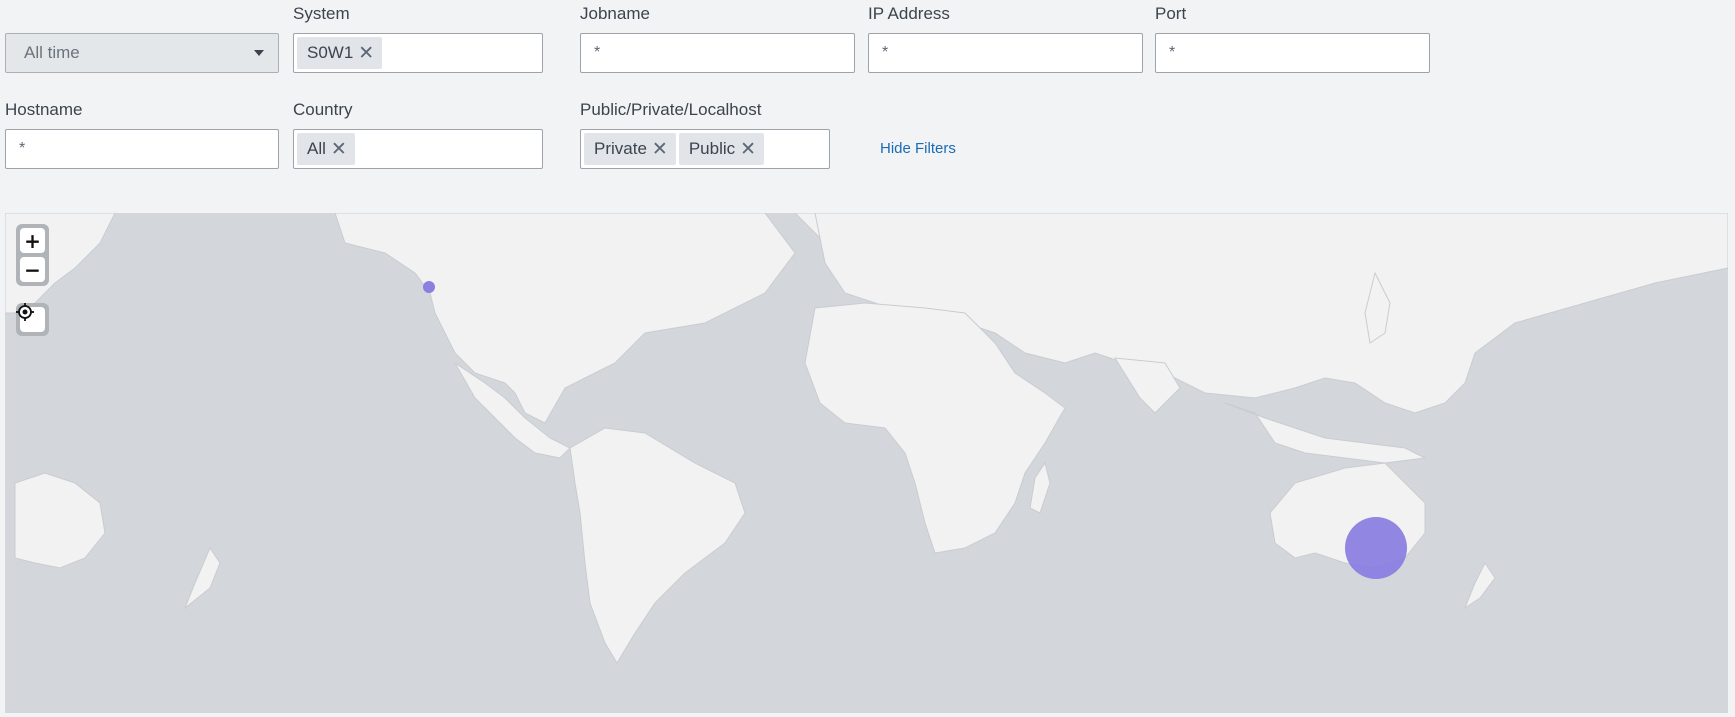 The image size is (1735, 717). What do you see at coordinates (52, 52) in the screenshot?
I see `time-range-value: All time` at bounding box center [52, 52].